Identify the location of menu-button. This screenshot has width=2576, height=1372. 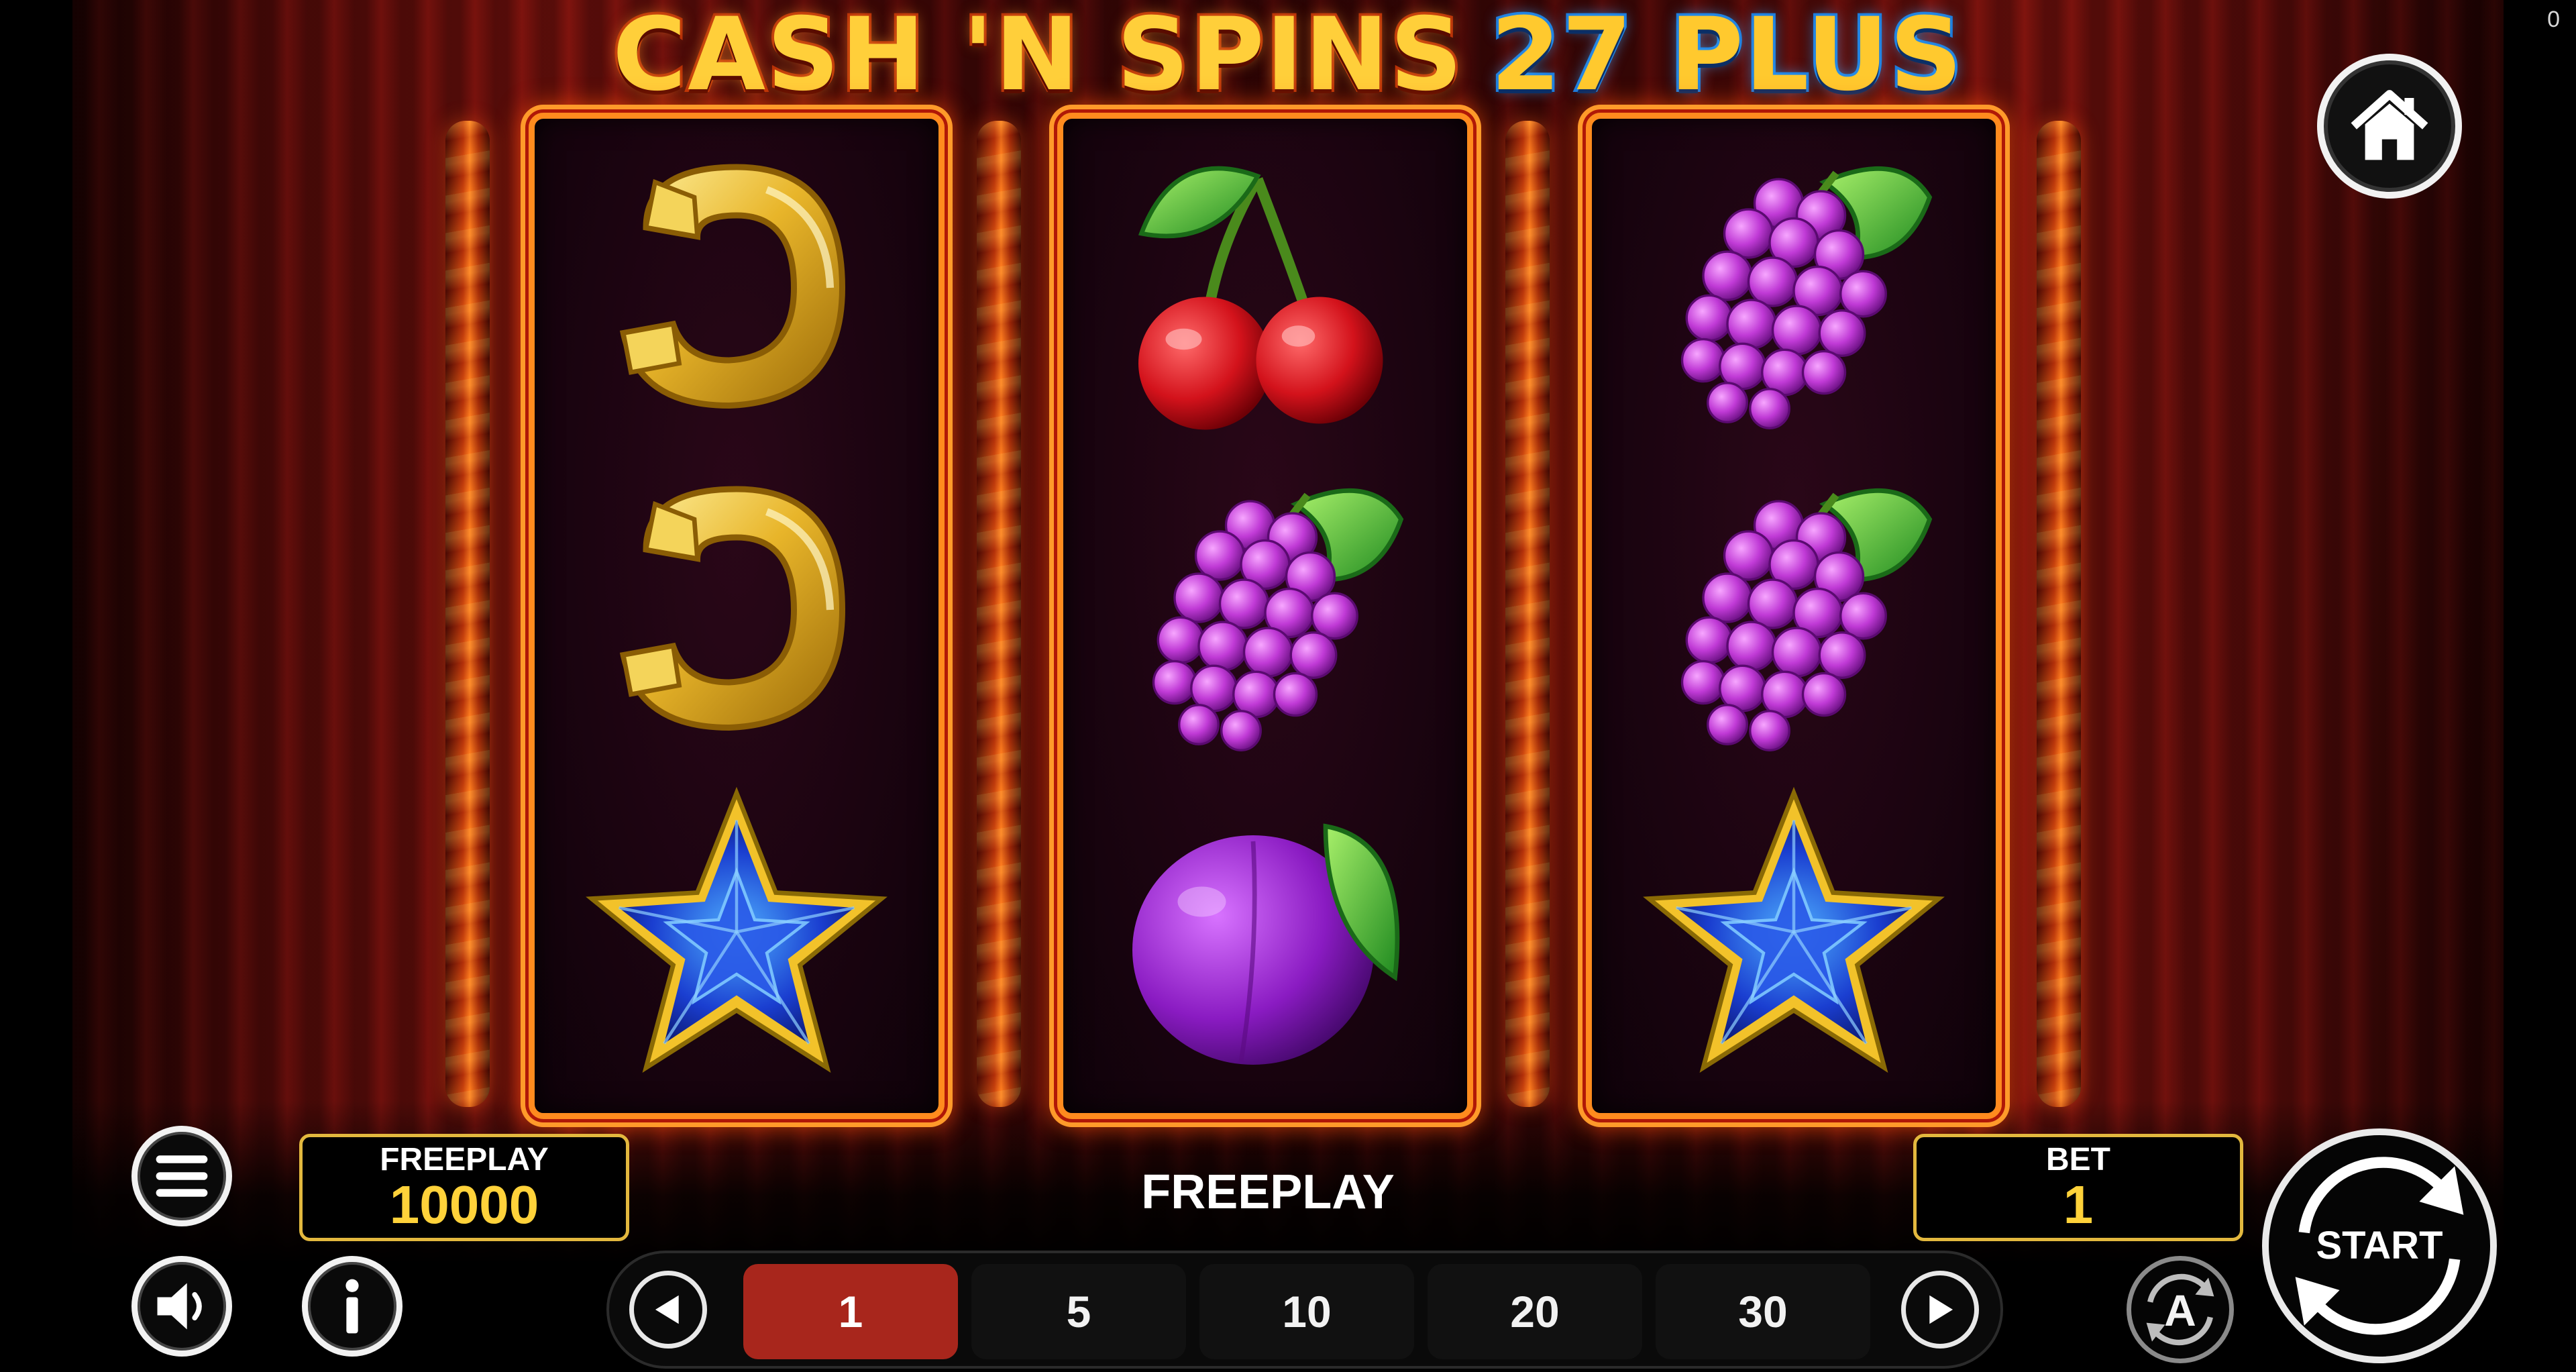
(181, 1176).